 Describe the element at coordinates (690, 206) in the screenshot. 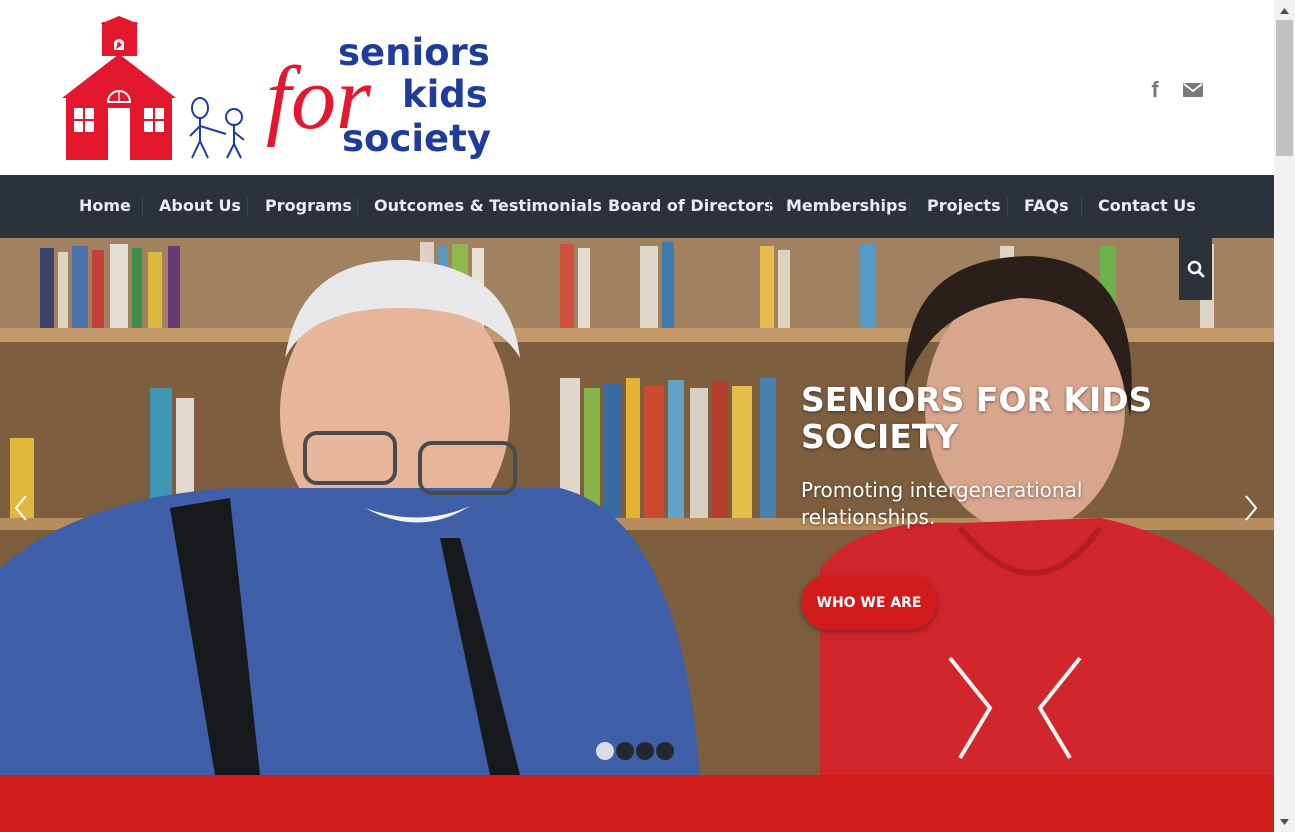

I see `nav-item-board-of-directors: Board of Directors` at that location.